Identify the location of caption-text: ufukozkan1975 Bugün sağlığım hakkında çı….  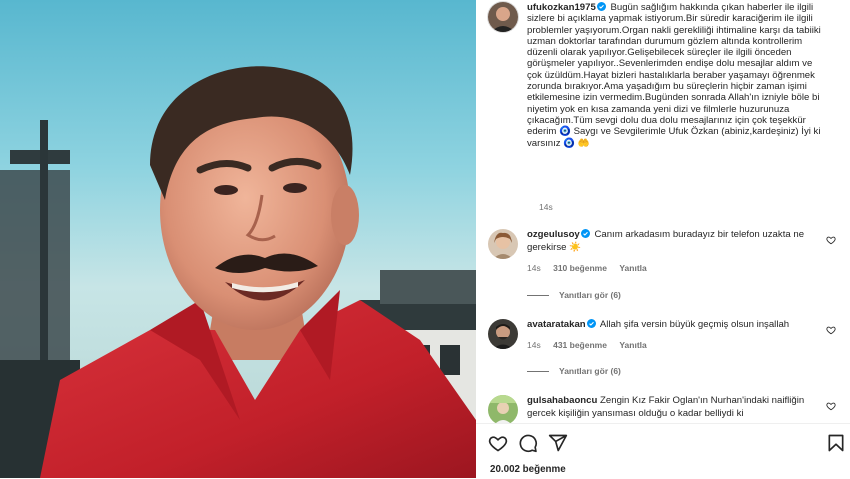
(677, 75).